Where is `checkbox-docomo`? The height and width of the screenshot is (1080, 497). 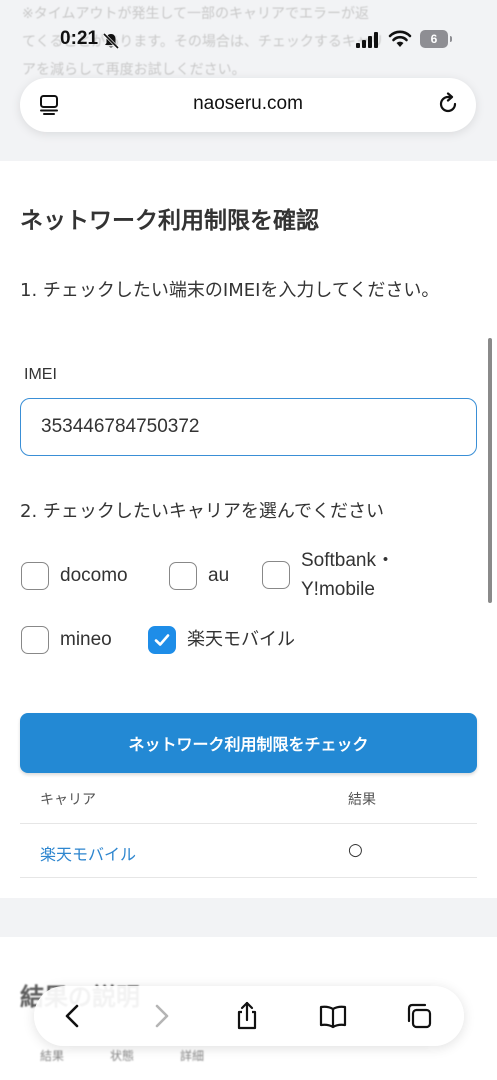 checkbox-docomo is located at coordinates (35, 575).